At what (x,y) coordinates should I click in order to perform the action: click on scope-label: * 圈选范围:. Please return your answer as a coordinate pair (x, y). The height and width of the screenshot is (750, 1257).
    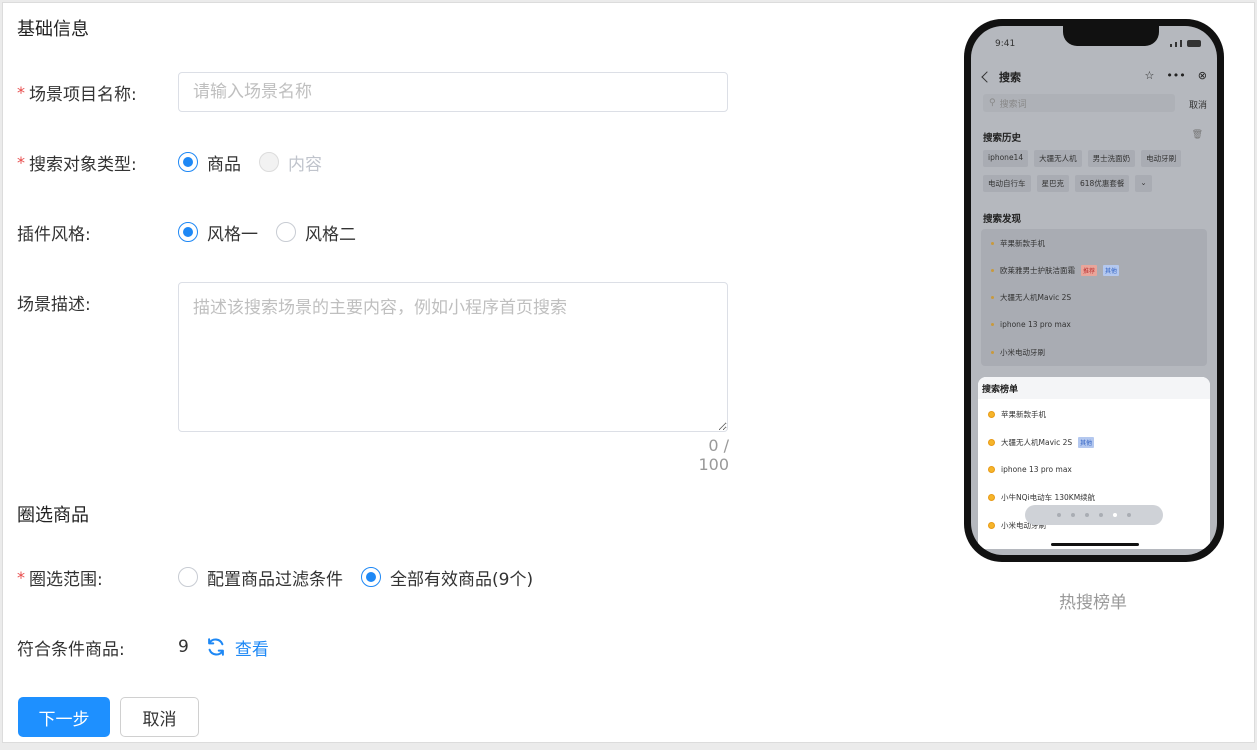
    Looking at the image, I should click on (97, 577).